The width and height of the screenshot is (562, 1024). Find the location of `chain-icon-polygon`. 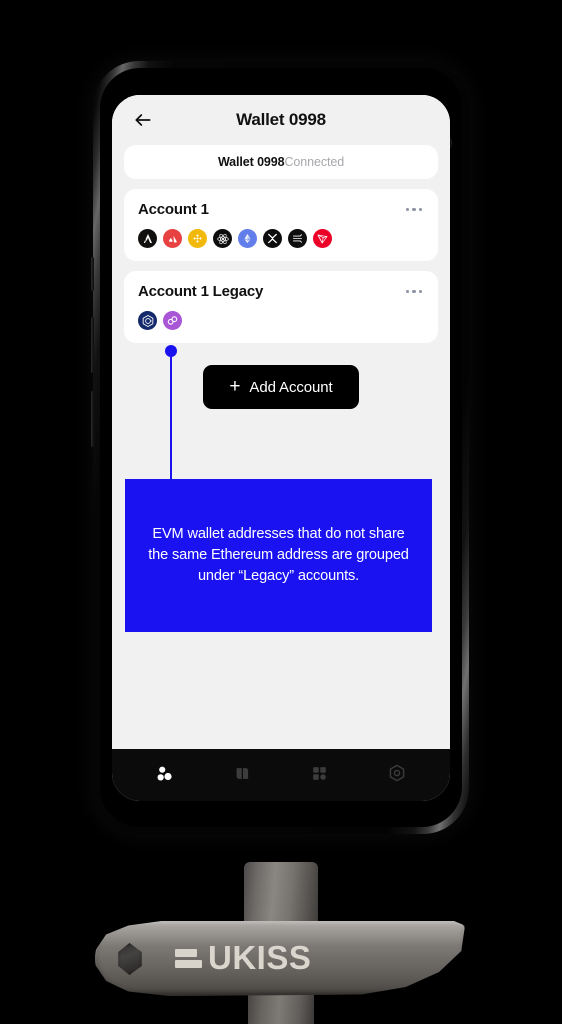

chain-icon-polygon is located at coordinates (172, 320).